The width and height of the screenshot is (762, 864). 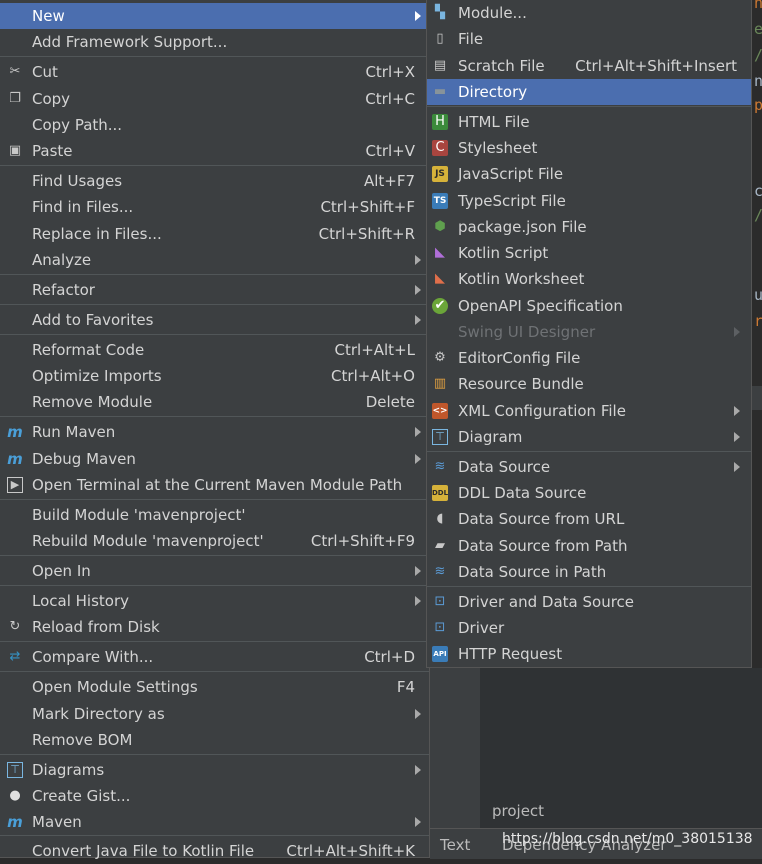 I want to click on menu-item-driver: ⊡ Driver, so click(x=589, y=628).